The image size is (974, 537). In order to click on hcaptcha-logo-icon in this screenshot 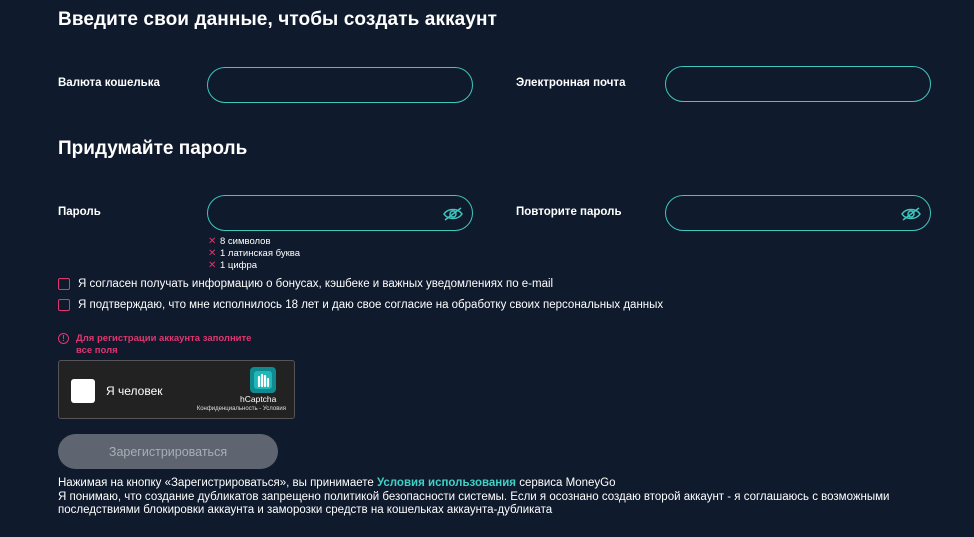, I will do `click(263, 380)`.